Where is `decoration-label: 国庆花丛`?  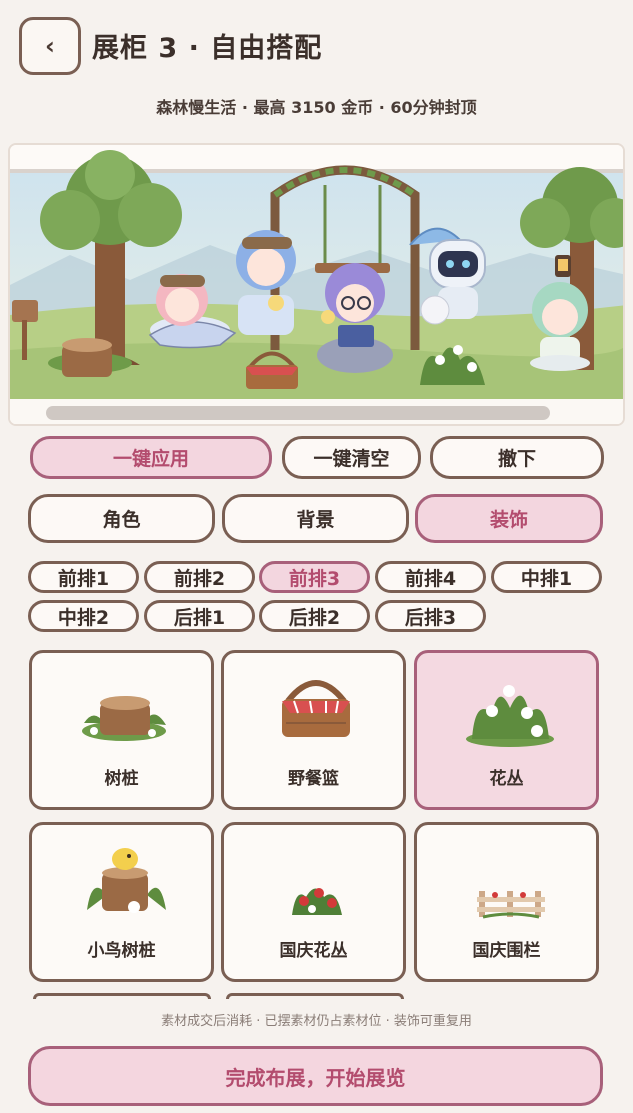 decoration-label: 国庆花丛 is located at coordinates (313, 951).